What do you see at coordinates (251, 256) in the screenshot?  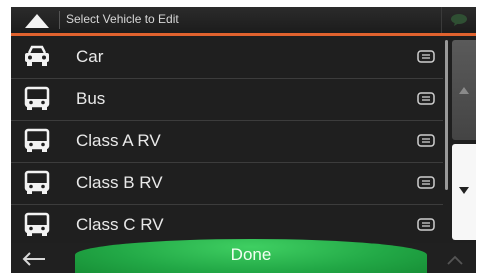 I see `done-button: Done` at bounding box center [251, 256].